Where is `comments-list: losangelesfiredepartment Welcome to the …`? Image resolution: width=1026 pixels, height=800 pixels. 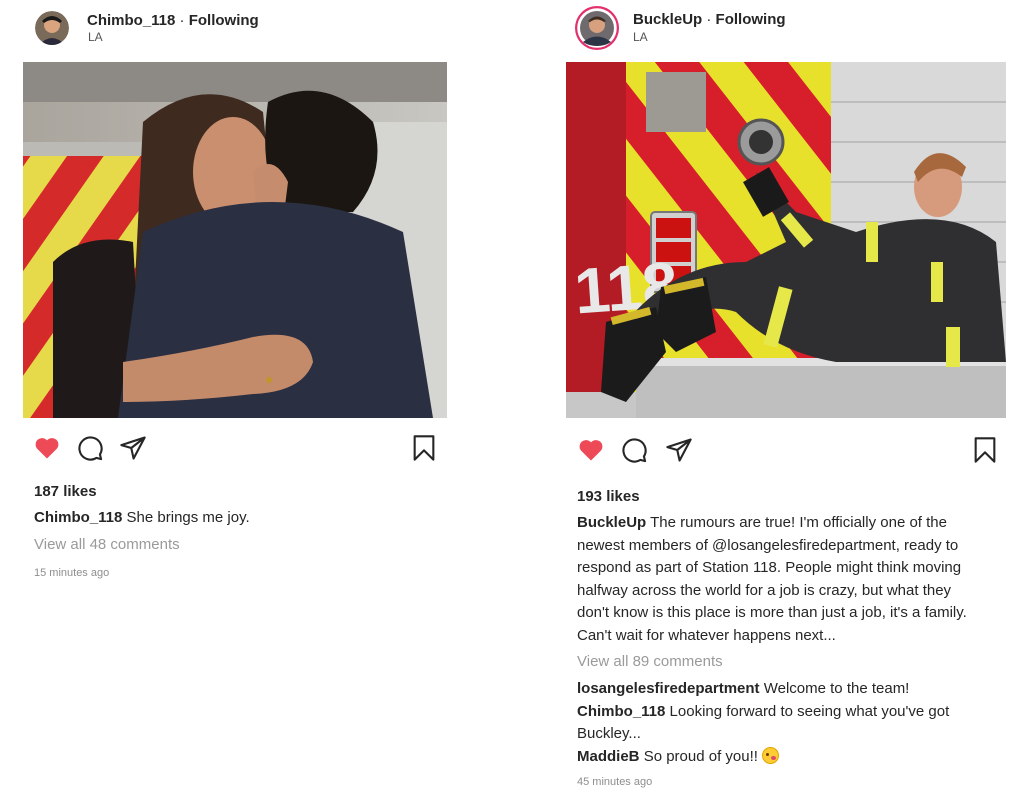 comments-list: losangelesfiredepartment Welcome to the … is located at coordinates (797, 723).